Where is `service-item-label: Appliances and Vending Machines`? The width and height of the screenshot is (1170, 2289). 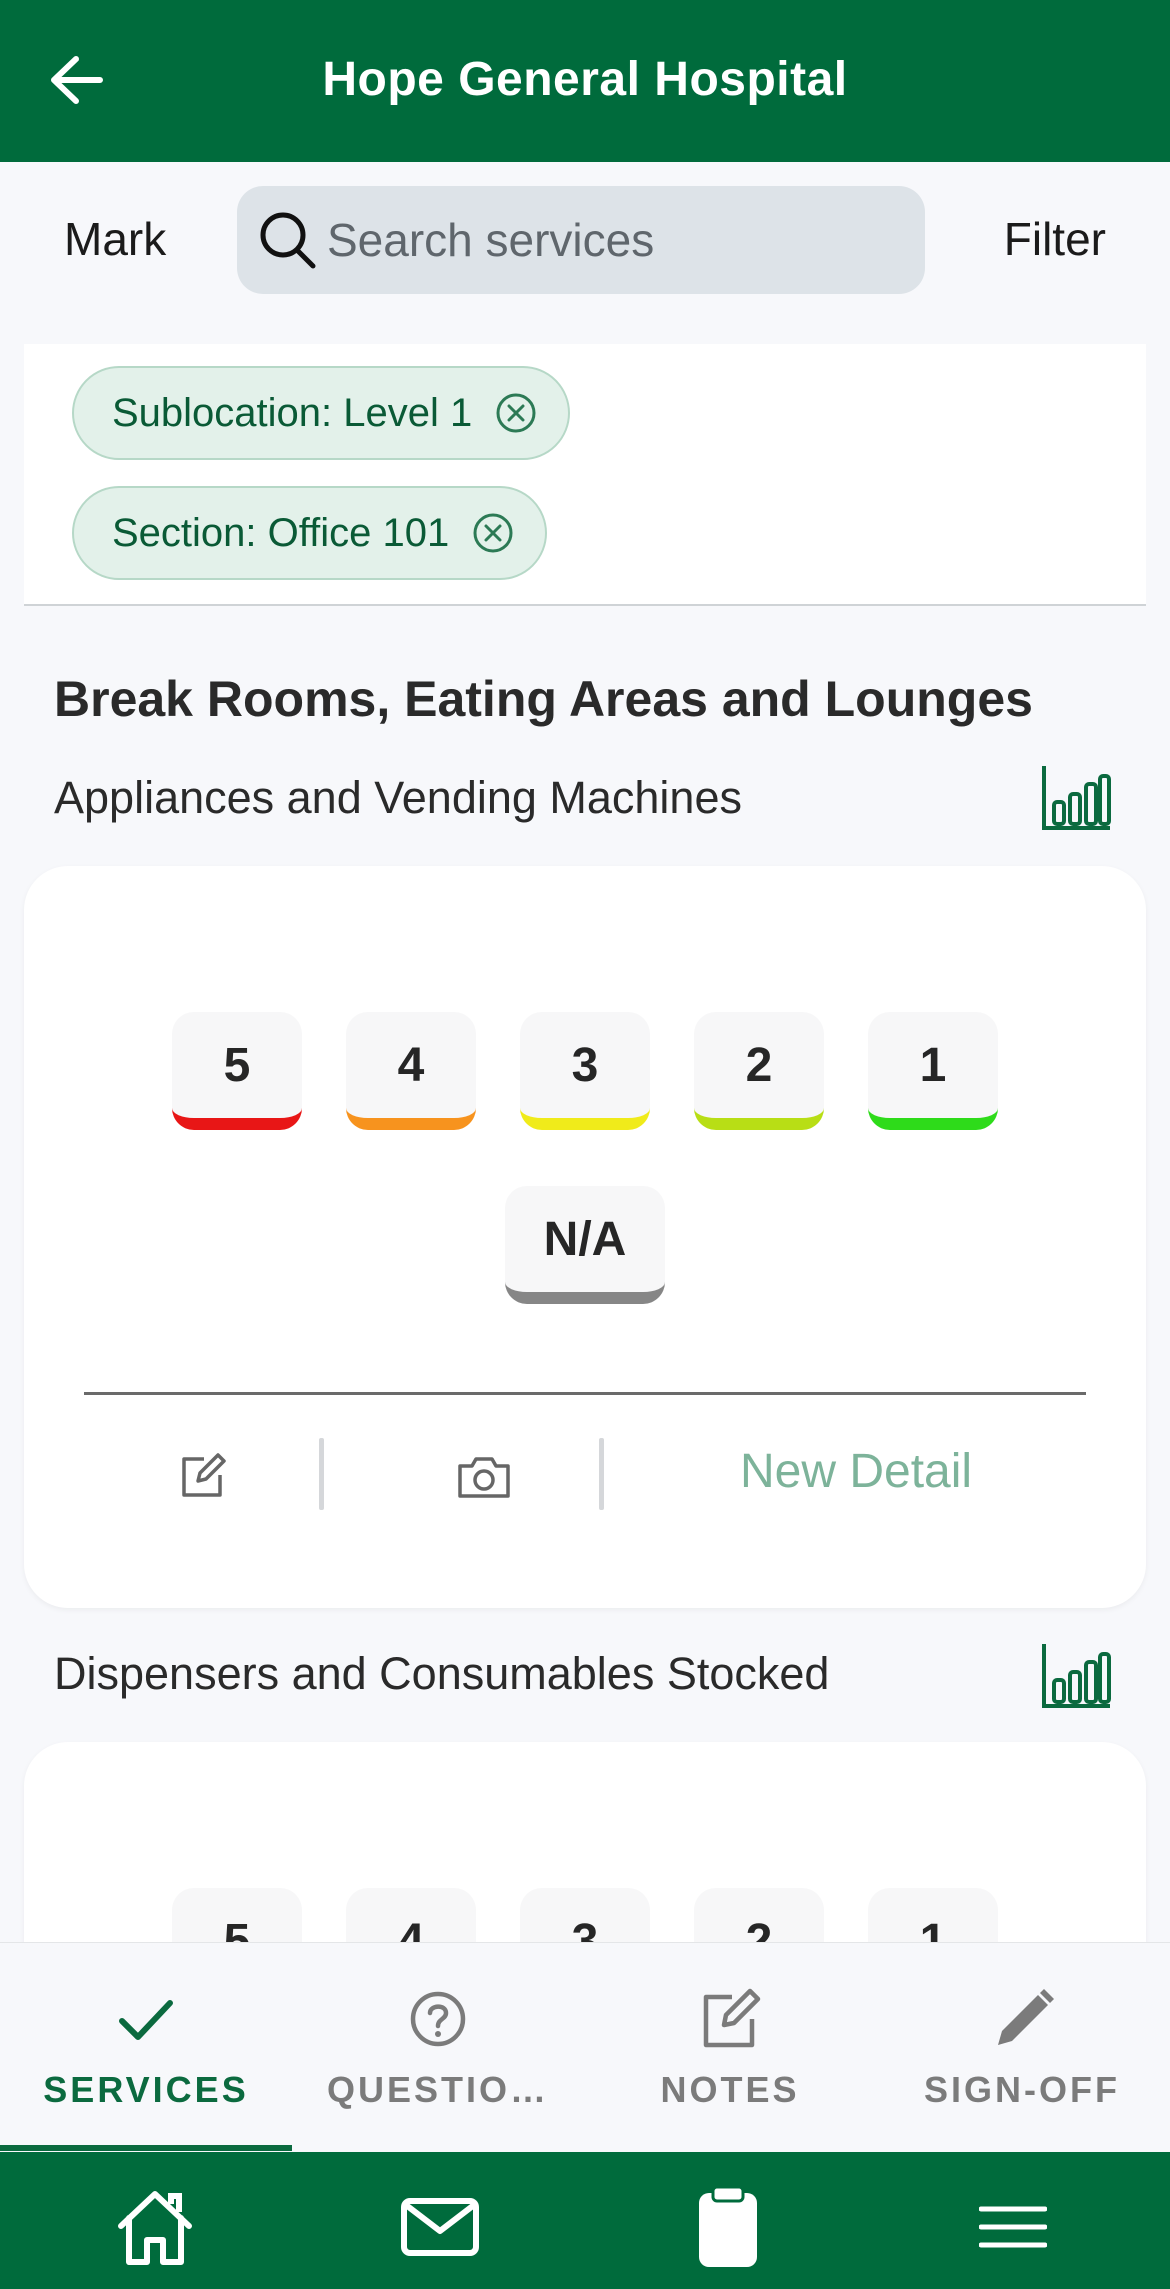 service-item-label: Appliances and Vending Machines is located at coordinates (398, 797).